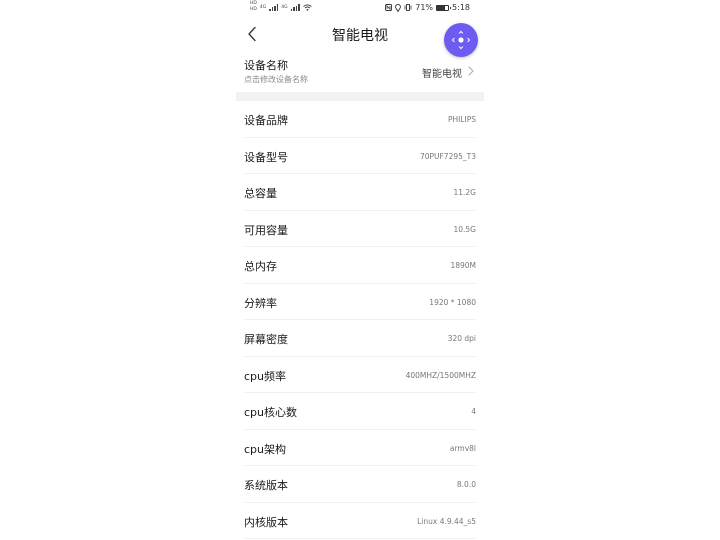 The image size is (720, 540). Describe the element at coordinates (471, 71) in the screenshot. I see `chevron-right-icon` at that location.